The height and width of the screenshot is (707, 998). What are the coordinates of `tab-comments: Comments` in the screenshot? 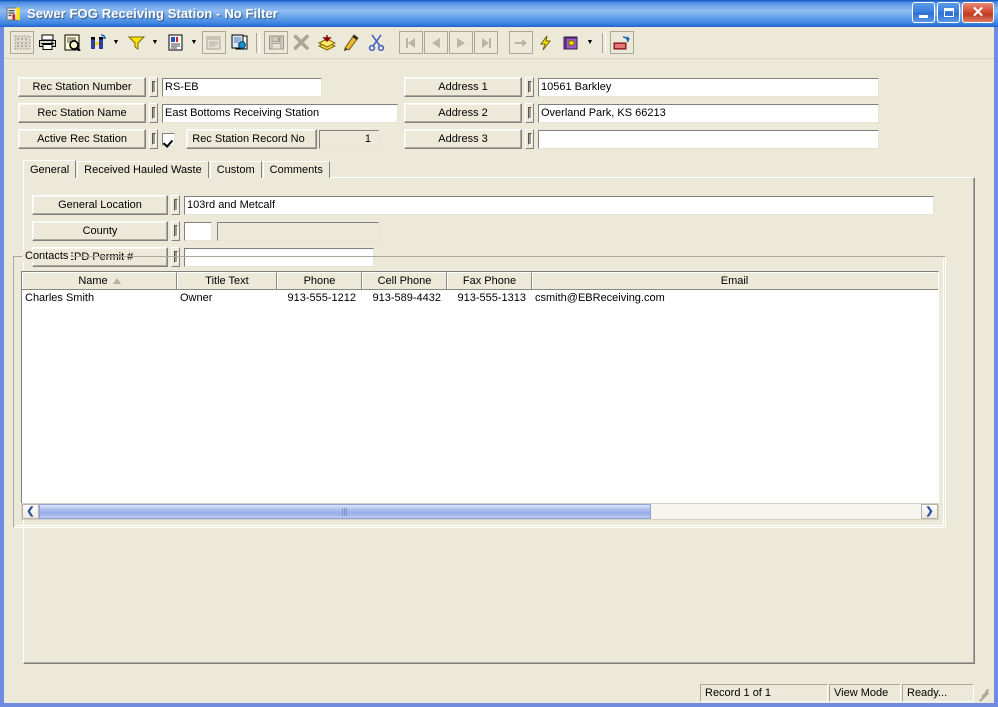 It's located at (296, 169).